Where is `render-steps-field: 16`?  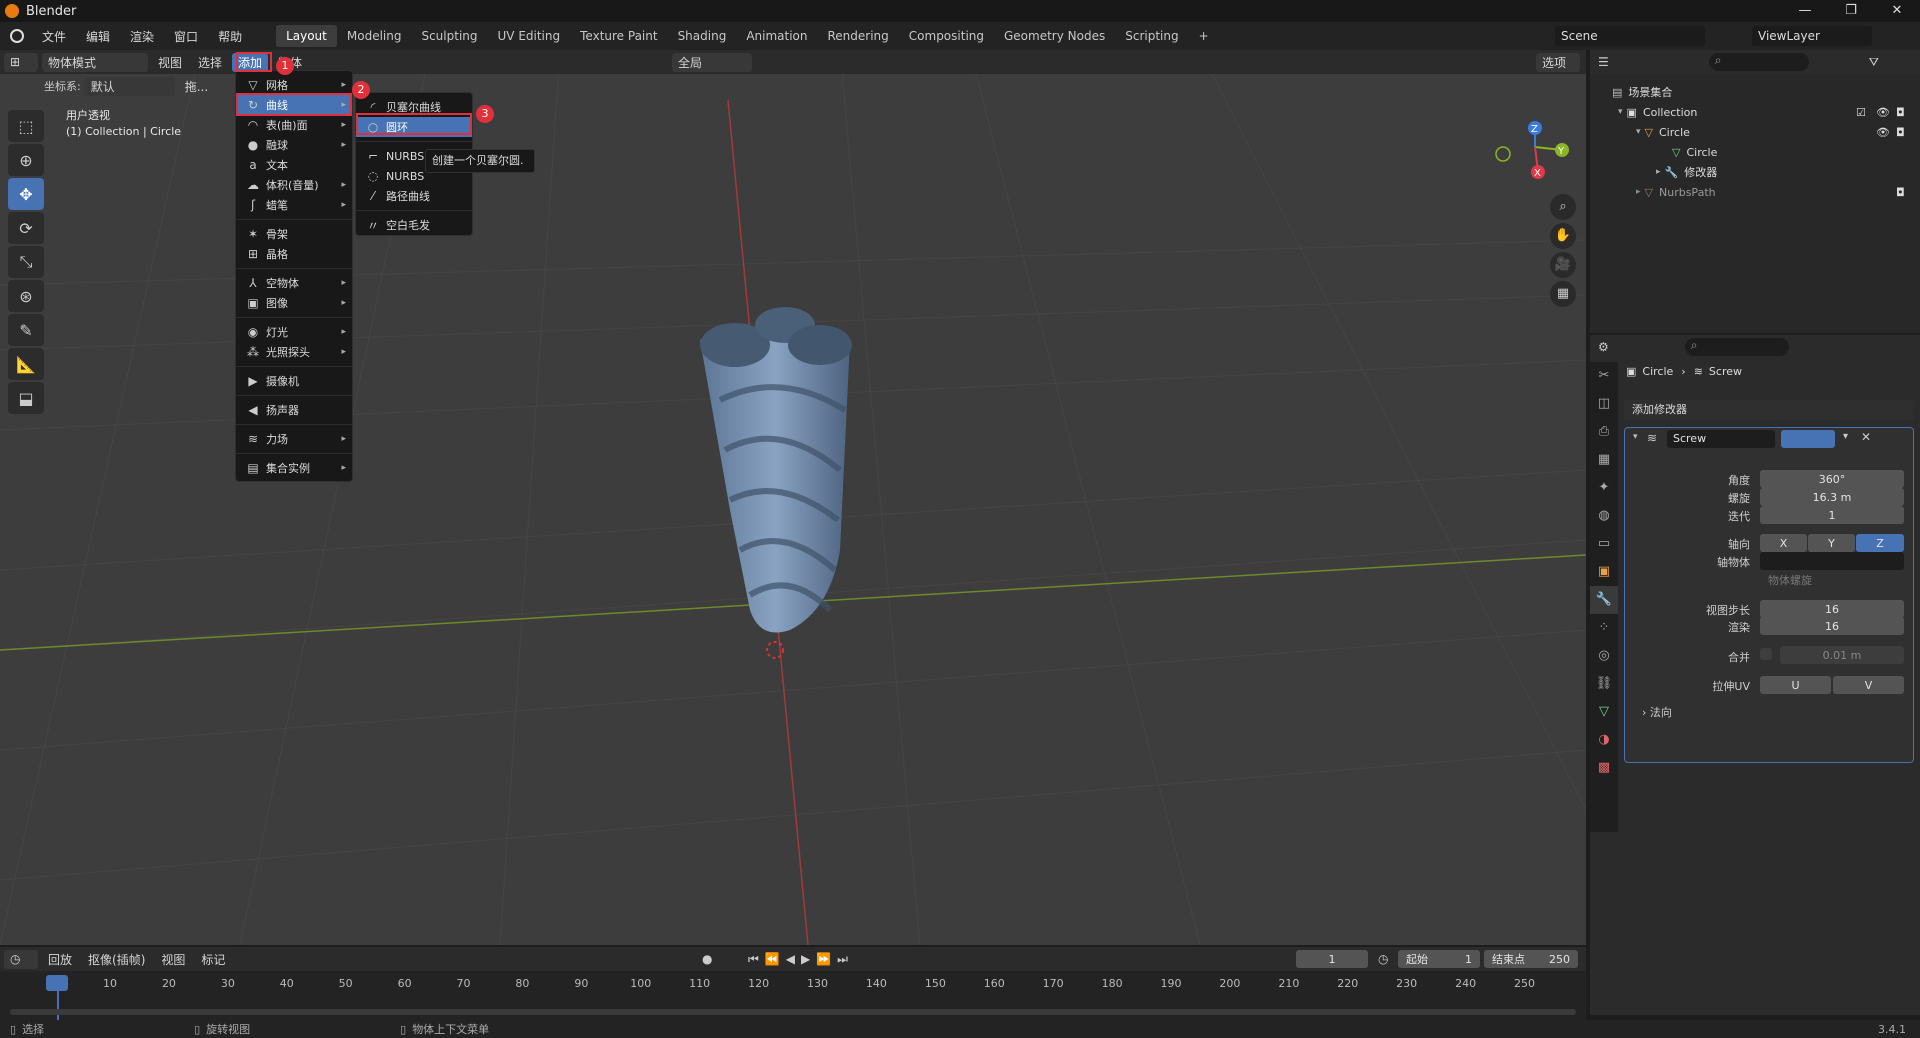
render-steps-field: 16 is located at coordinates (1832, 626).